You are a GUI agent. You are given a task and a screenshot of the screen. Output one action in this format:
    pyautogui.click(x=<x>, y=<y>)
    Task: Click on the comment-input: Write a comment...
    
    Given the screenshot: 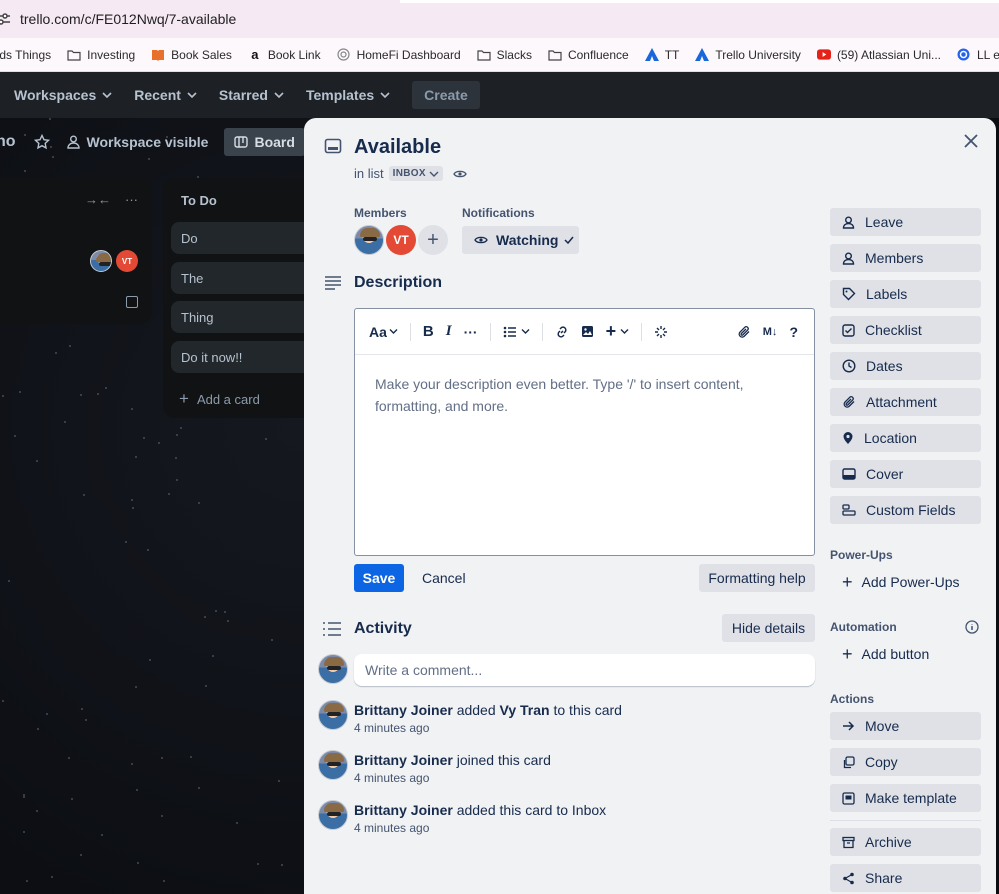 What is the action you would take?
    pyautogui.click(x=584, y=670)
    